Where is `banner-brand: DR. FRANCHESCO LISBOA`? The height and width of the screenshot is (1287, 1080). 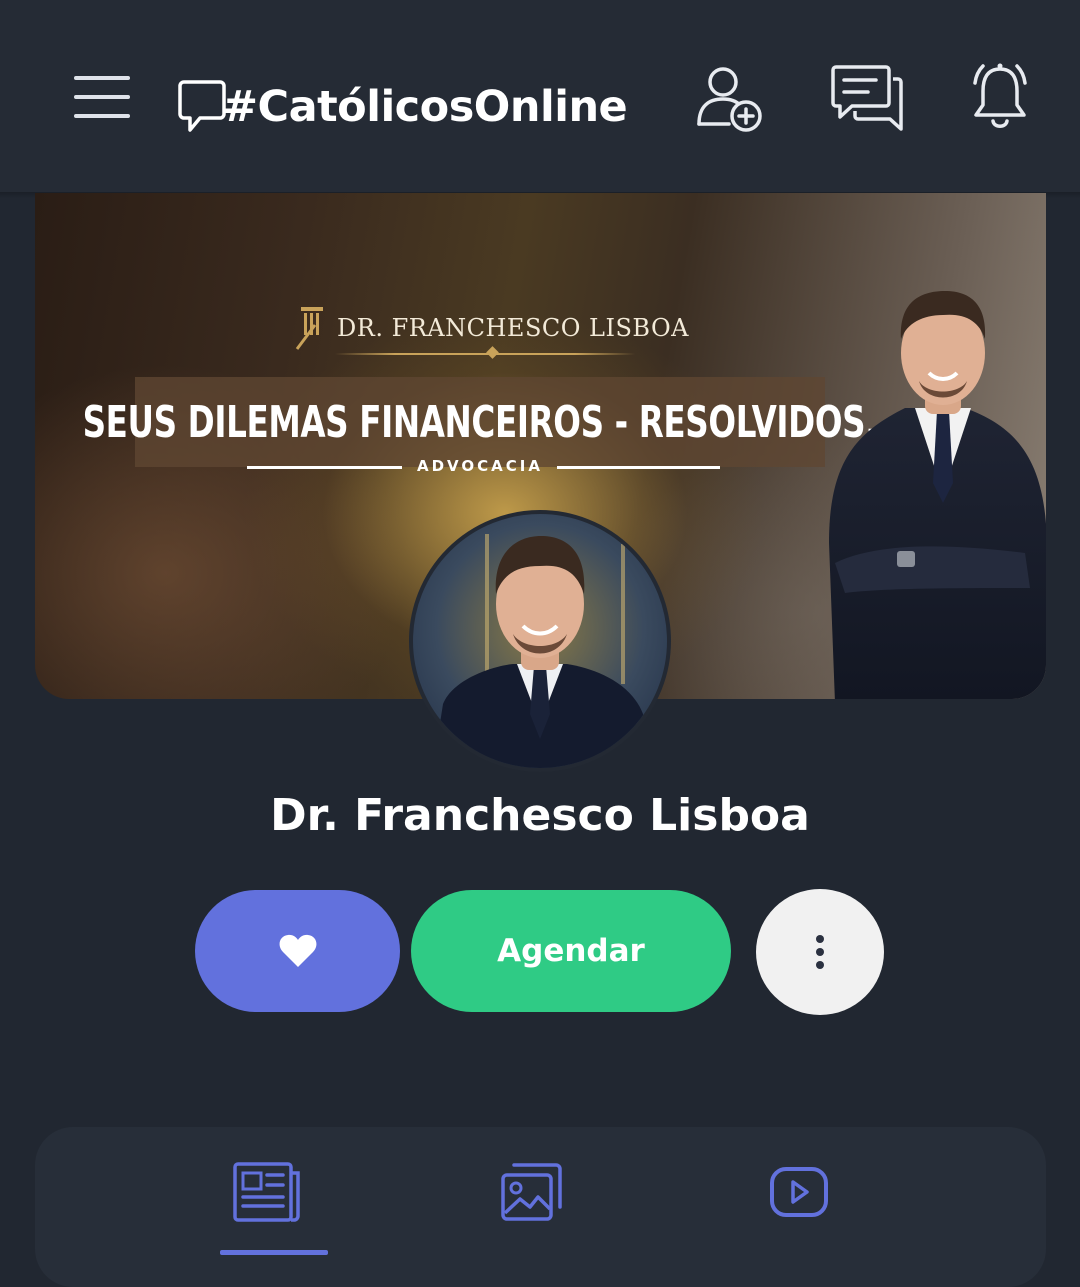
banner-brand: DR. FRANCHESCO LISBOA is located at coordinates (492, 328).